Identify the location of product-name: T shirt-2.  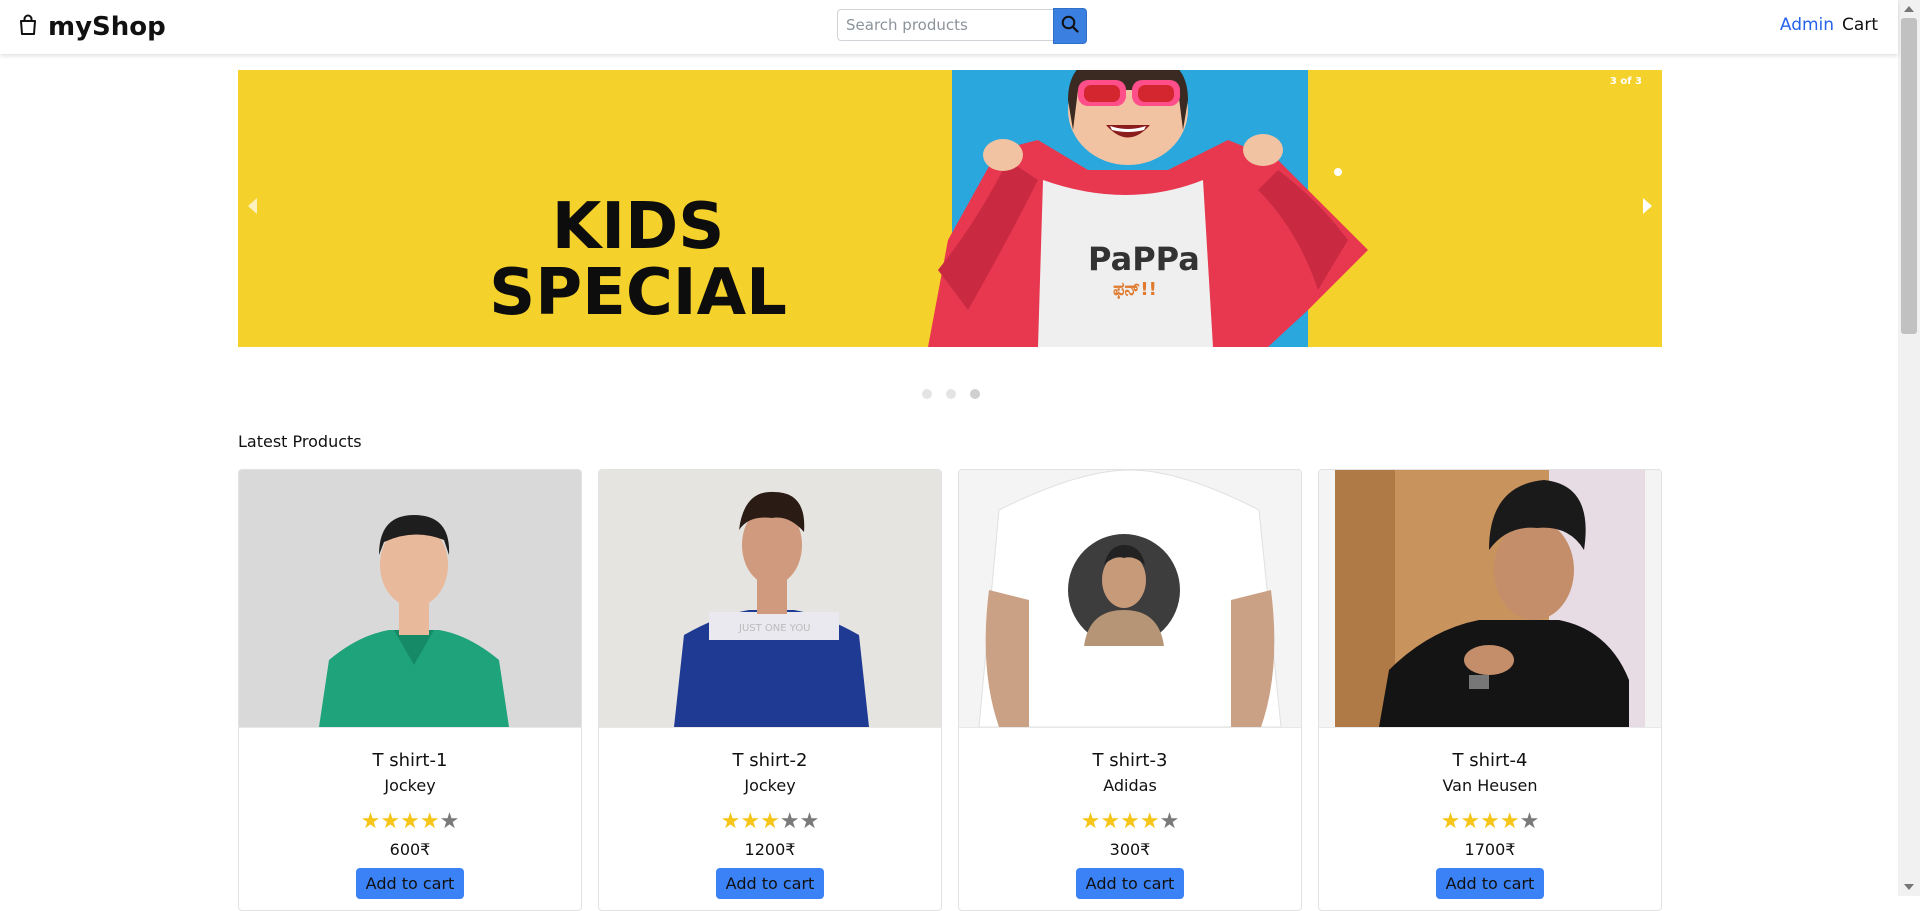
(770, 761).